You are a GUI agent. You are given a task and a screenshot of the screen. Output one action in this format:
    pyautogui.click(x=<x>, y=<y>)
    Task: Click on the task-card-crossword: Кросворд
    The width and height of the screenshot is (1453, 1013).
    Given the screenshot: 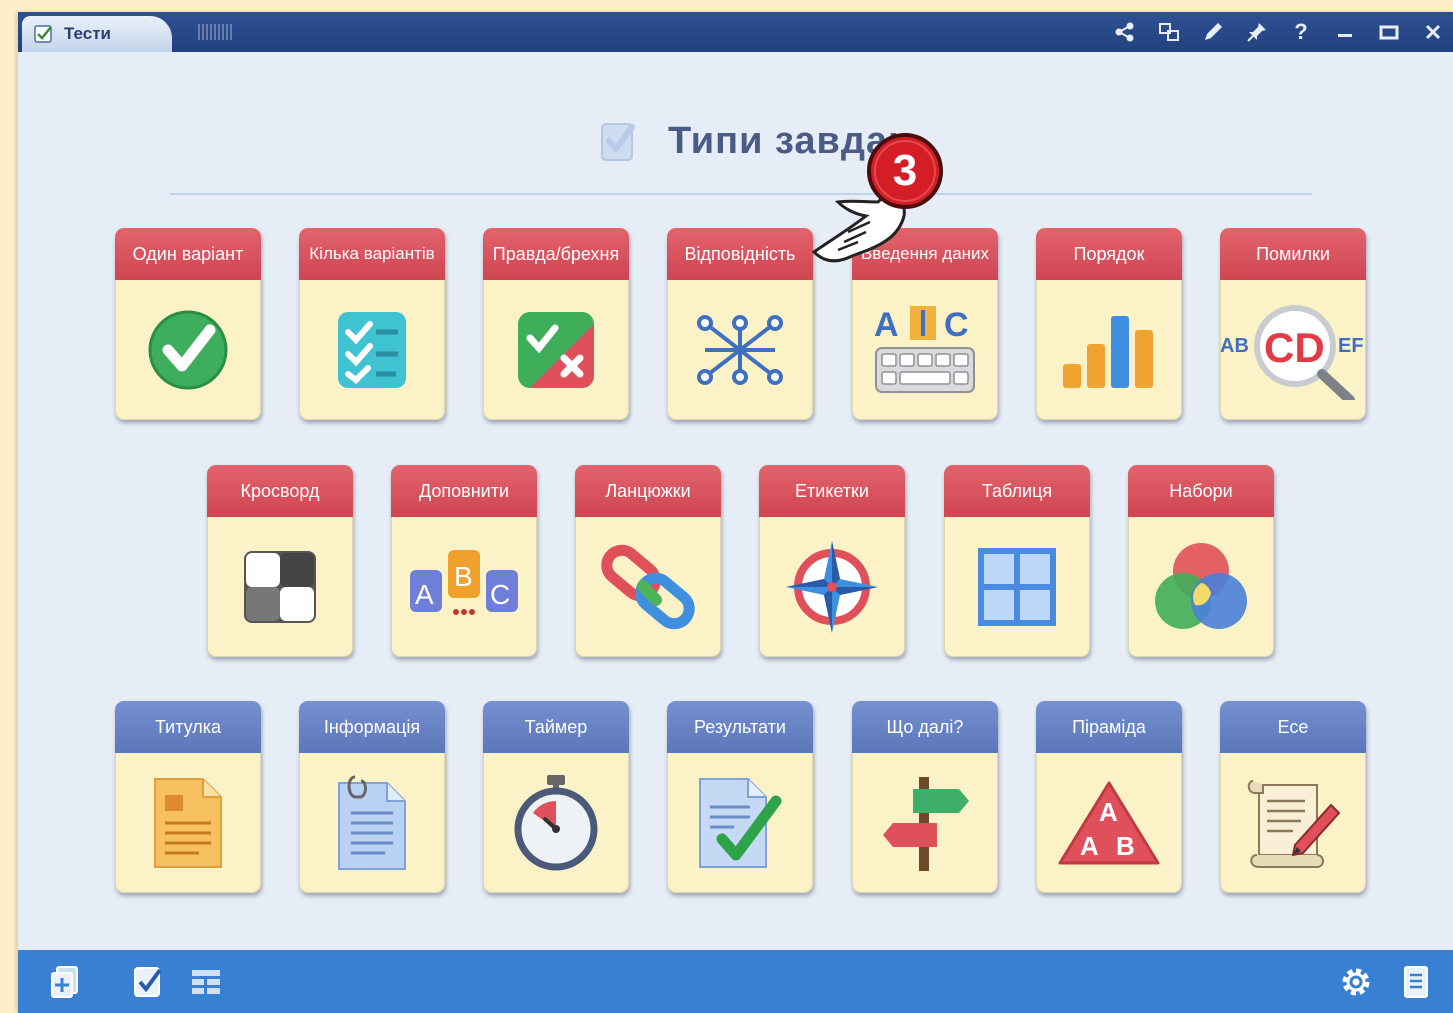 What is the action you would take?
    pyautogui.click(x=280, y=561)
    